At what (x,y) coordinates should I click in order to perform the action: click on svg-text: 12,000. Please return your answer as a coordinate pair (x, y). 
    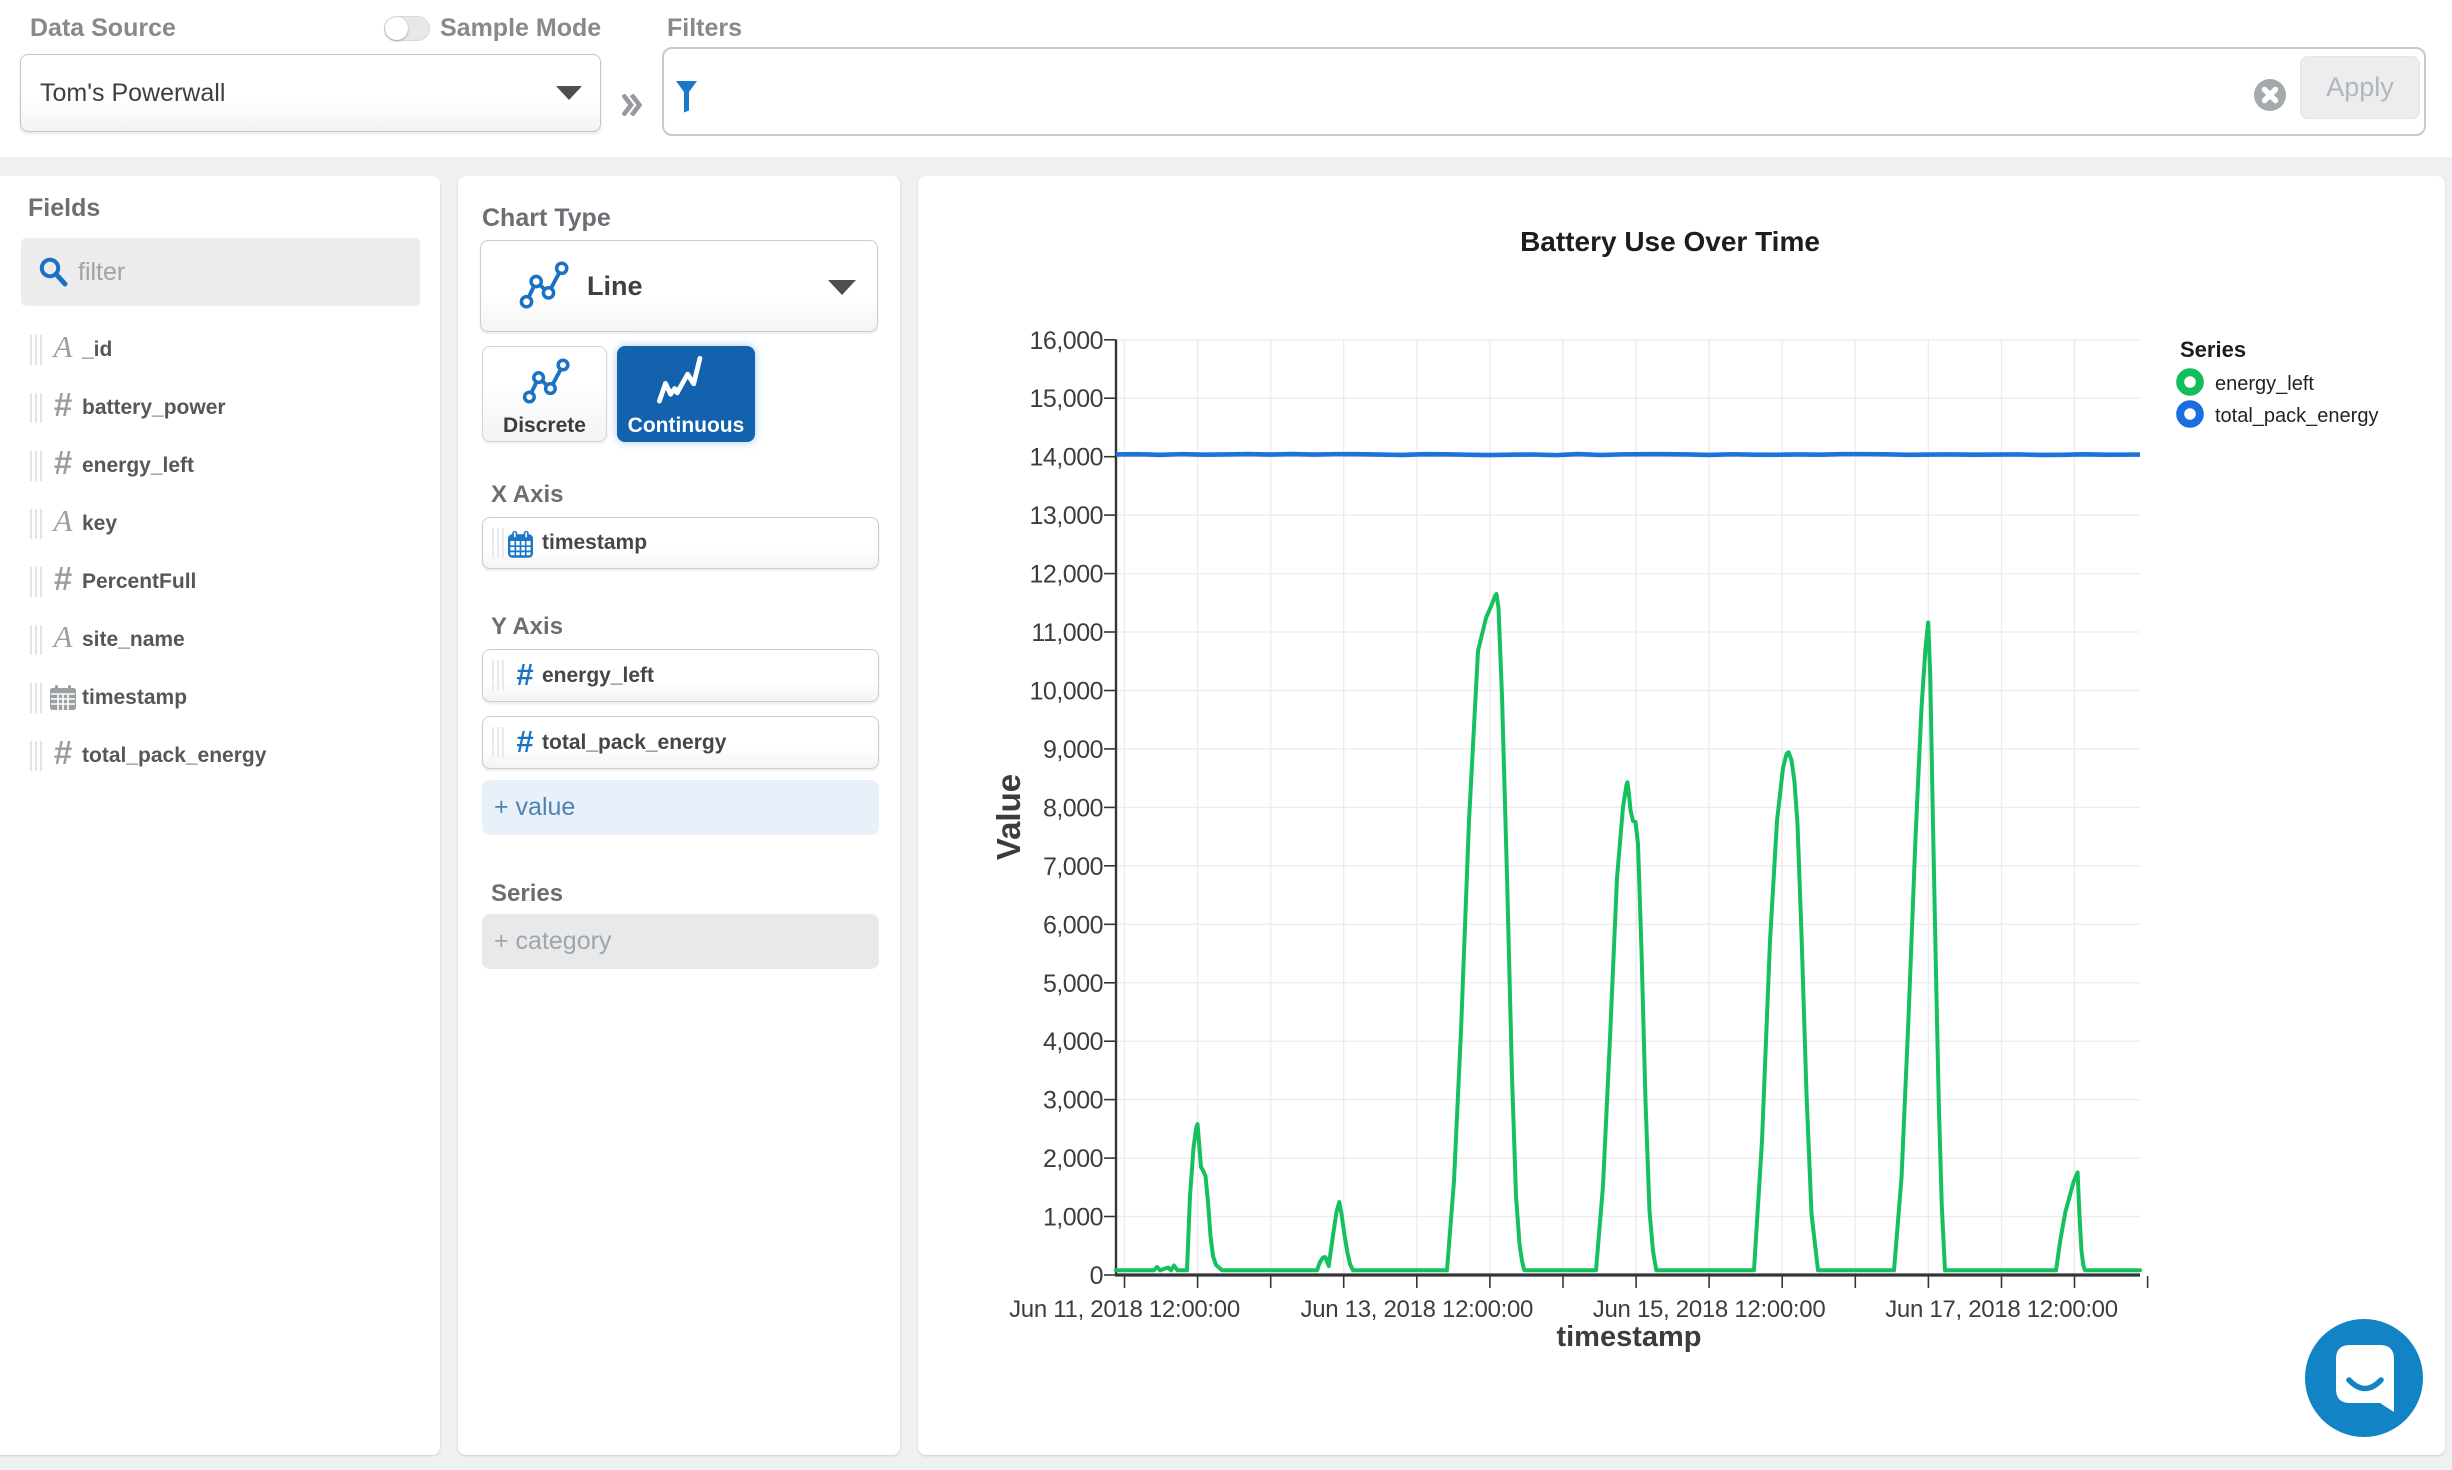
    Looking at the image, I should click on (1066, 575).